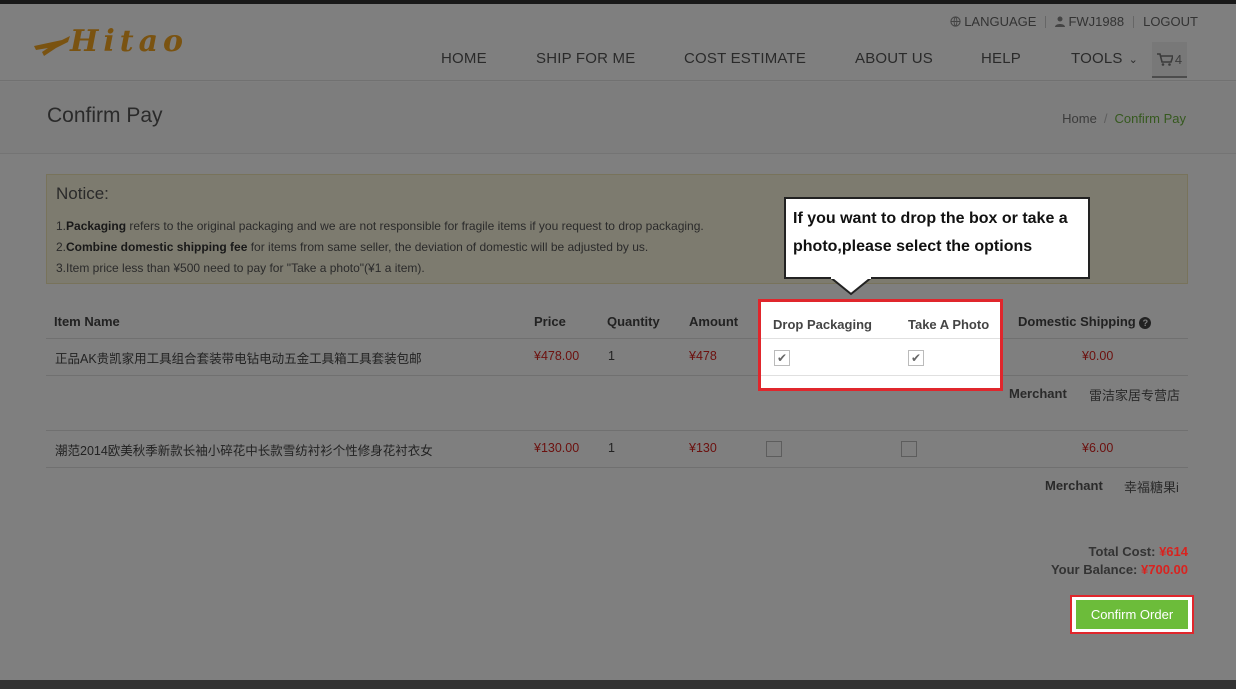  I want to click on your-balance-label: Your Balance:, so click(1095, 569).